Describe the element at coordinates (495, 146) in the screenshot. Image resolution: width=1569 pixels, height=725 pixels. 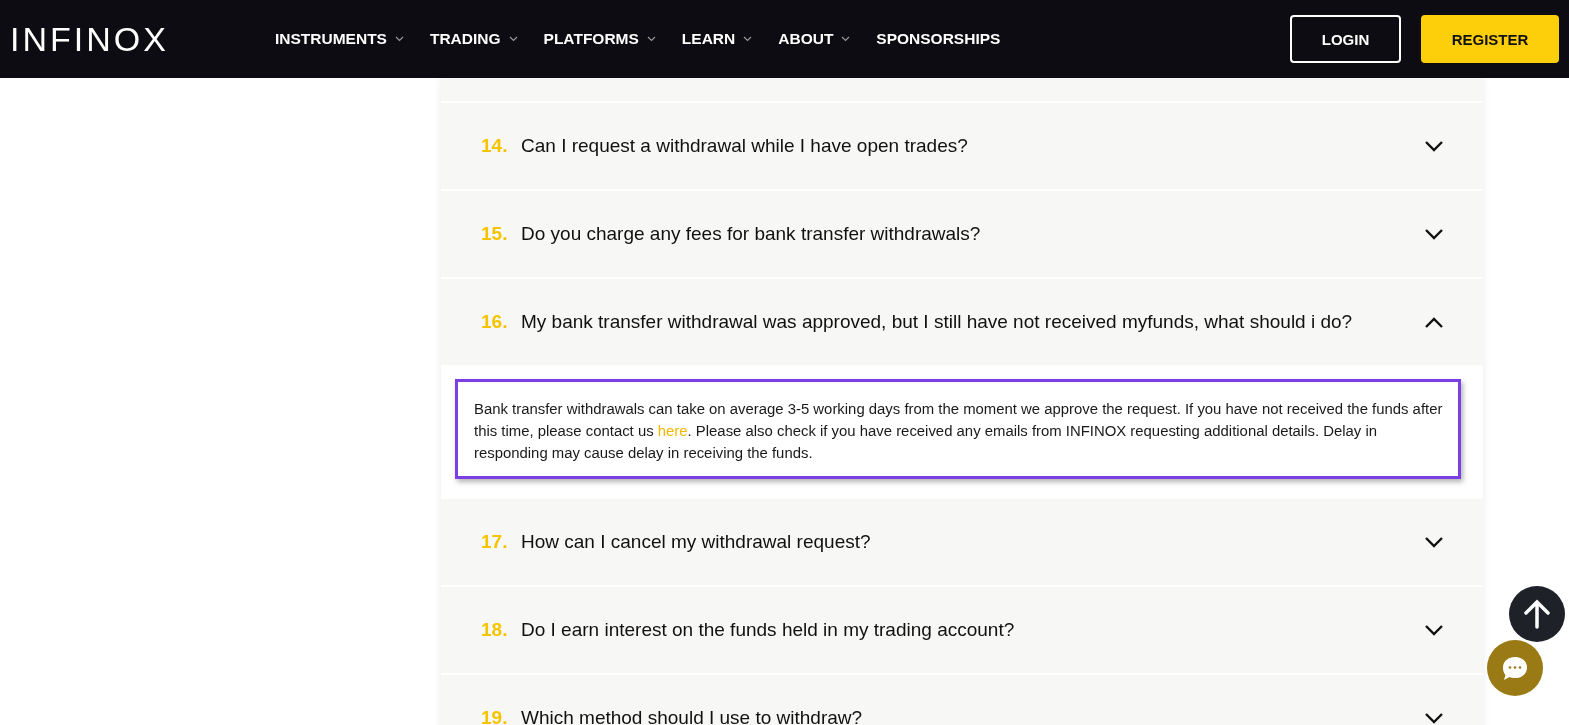
I see `question-number: 14.` at that location.